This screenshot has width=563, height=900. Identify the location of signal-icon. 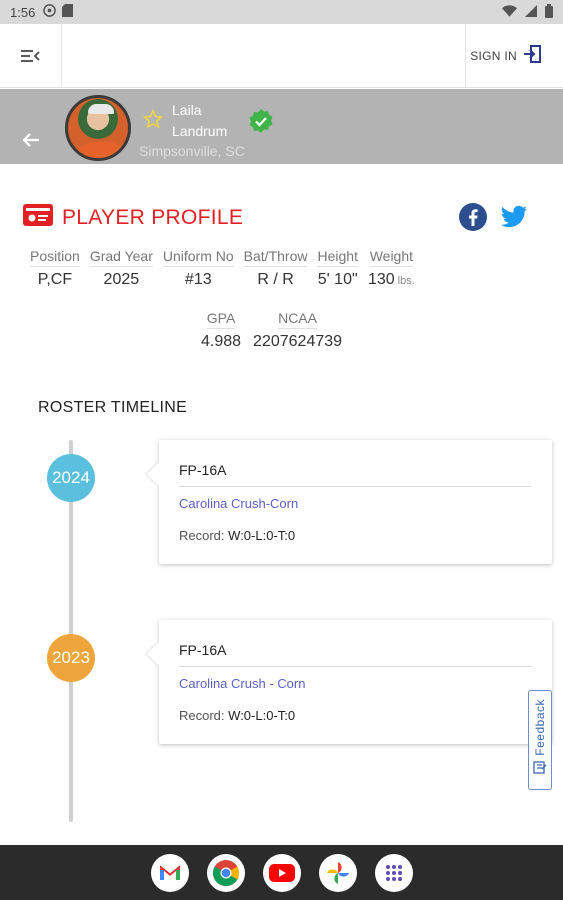
(531, 12).